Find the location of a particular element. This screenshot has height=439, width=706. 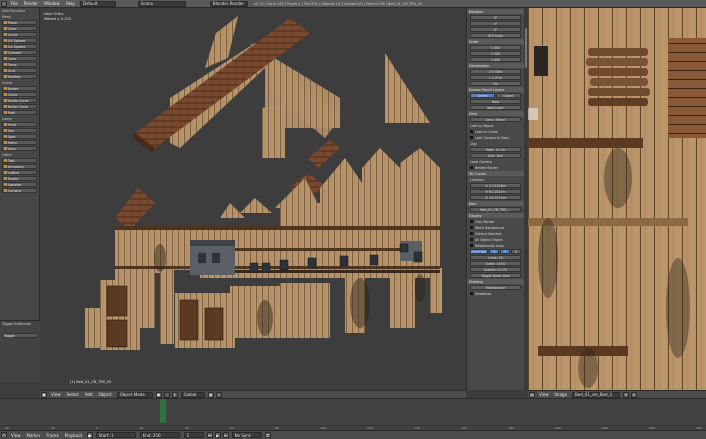

layers-icon: ▦ is located at coordinates (210, 394).